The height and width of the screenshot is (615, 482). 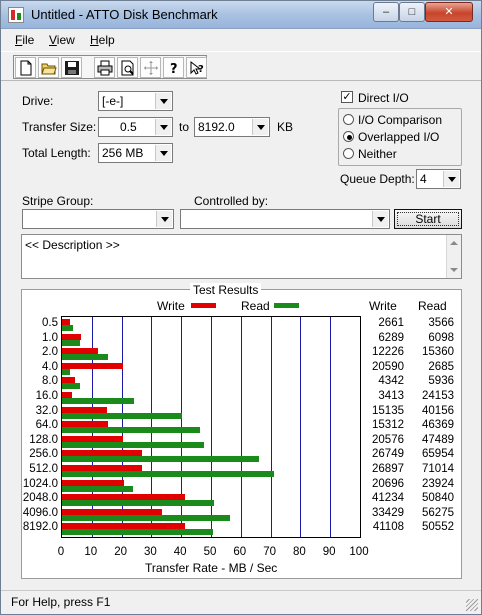 What do you see at coordinates (98, 219) in the screenshot?
I see `stripe-group-select` at bounding box center [98, 219].